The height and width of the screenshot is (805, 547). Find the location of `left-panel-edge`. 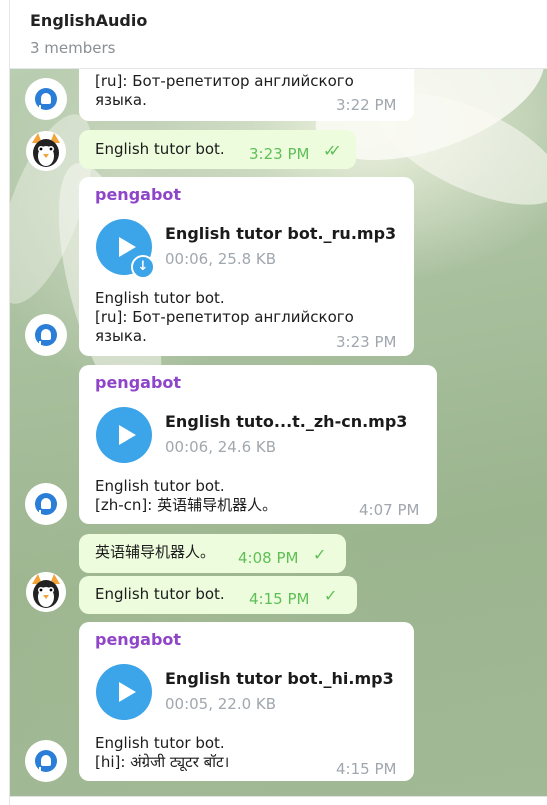

left-panel-edge is located at coordinates (5, 402).